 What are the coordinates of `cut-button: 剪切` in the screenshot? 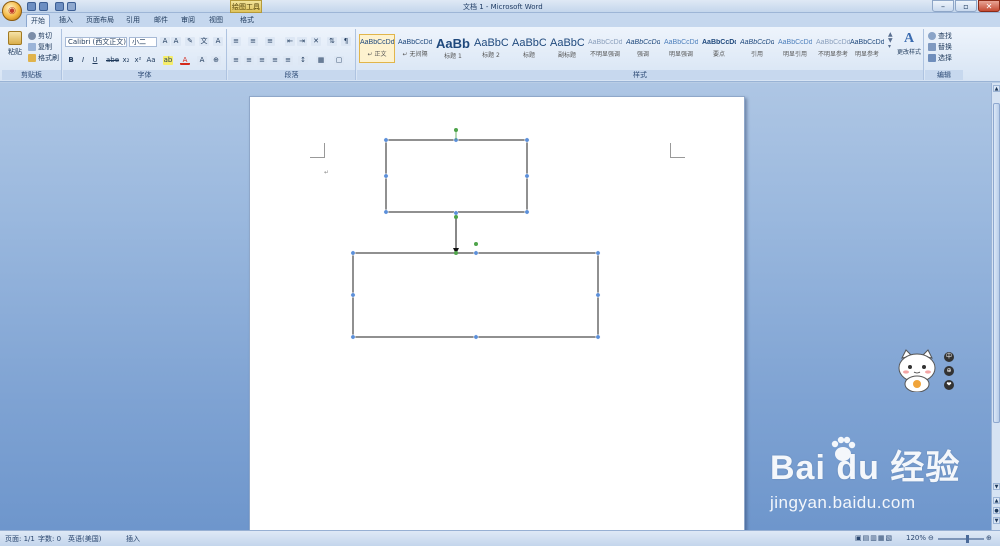 It's located at (40, 36).